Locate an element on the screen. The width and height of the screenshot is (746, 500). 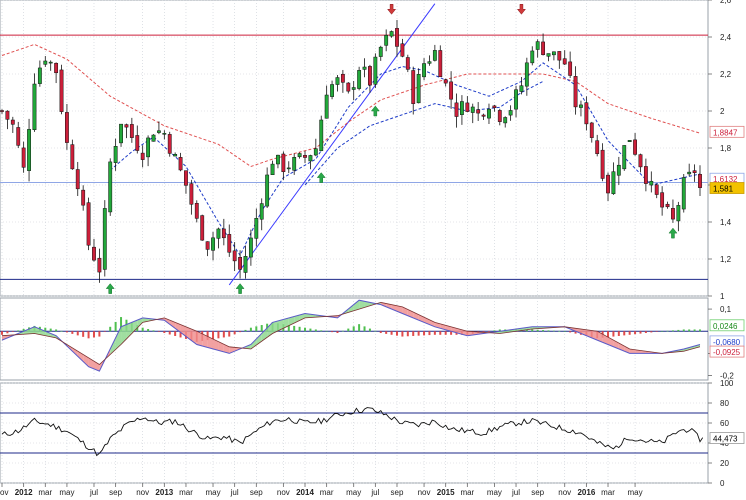
x-tick-label: 2016 is located at coordinates (586, 492).